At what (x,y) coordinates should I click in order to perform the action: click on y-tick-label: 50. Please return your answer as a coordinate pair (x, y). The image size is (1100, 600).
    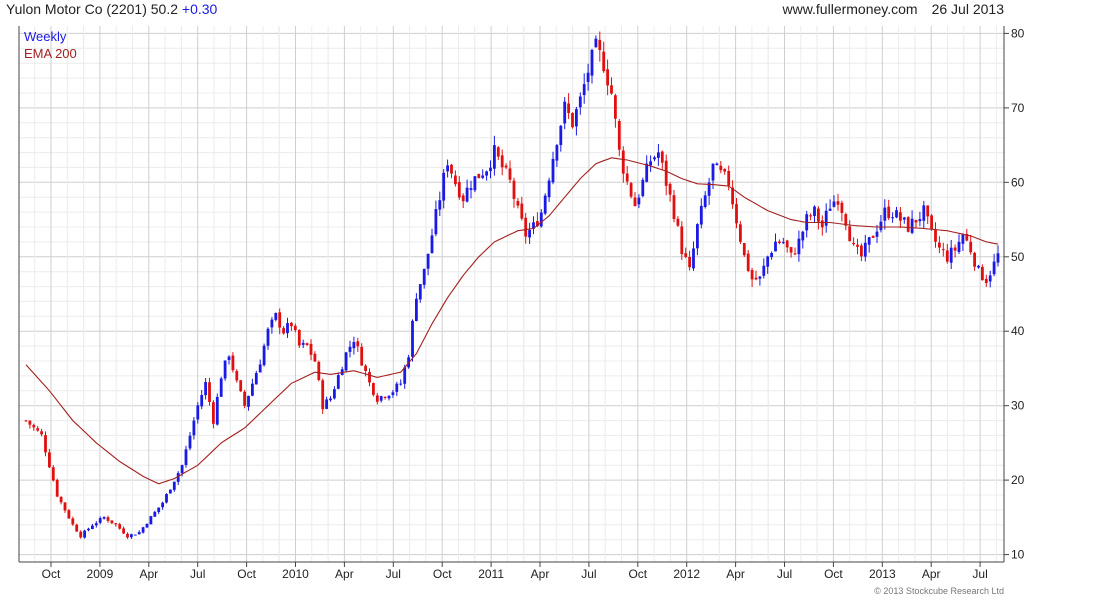
    Looking at the image, I should click on (1018, 257).